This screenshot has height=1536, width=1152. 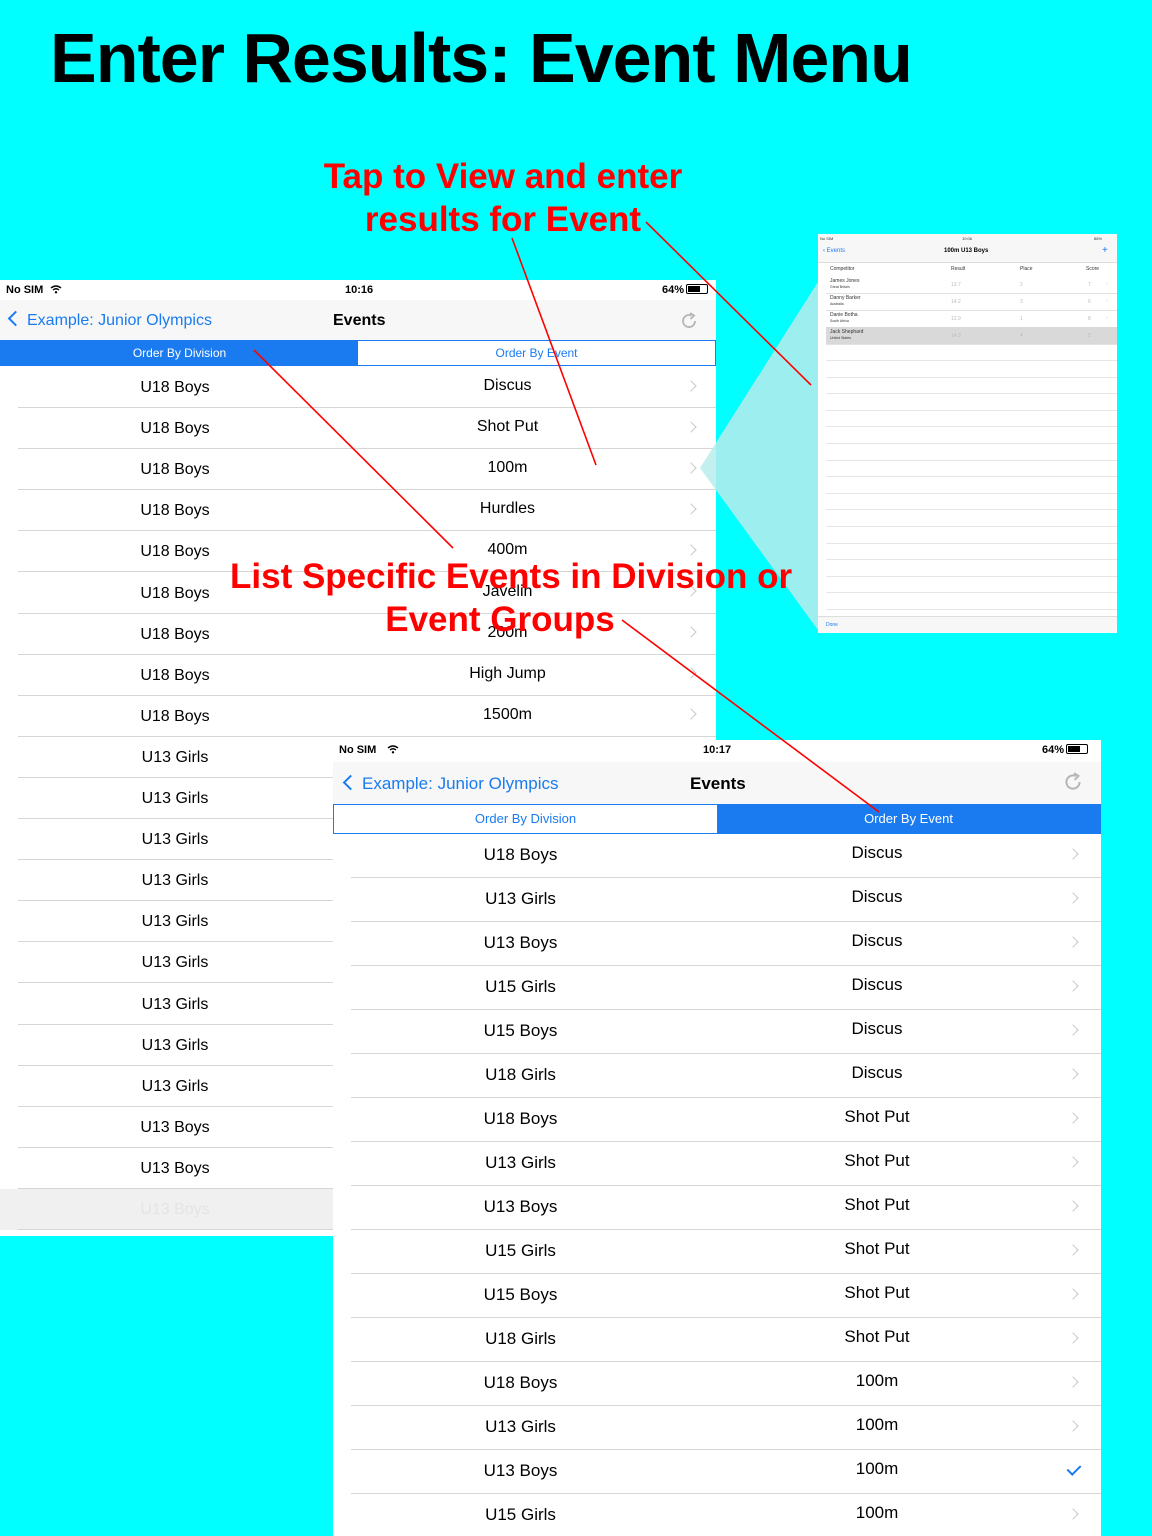 I want to click on order-segmented-control: Order By Division Order By Event, so click(x=358, y=353).